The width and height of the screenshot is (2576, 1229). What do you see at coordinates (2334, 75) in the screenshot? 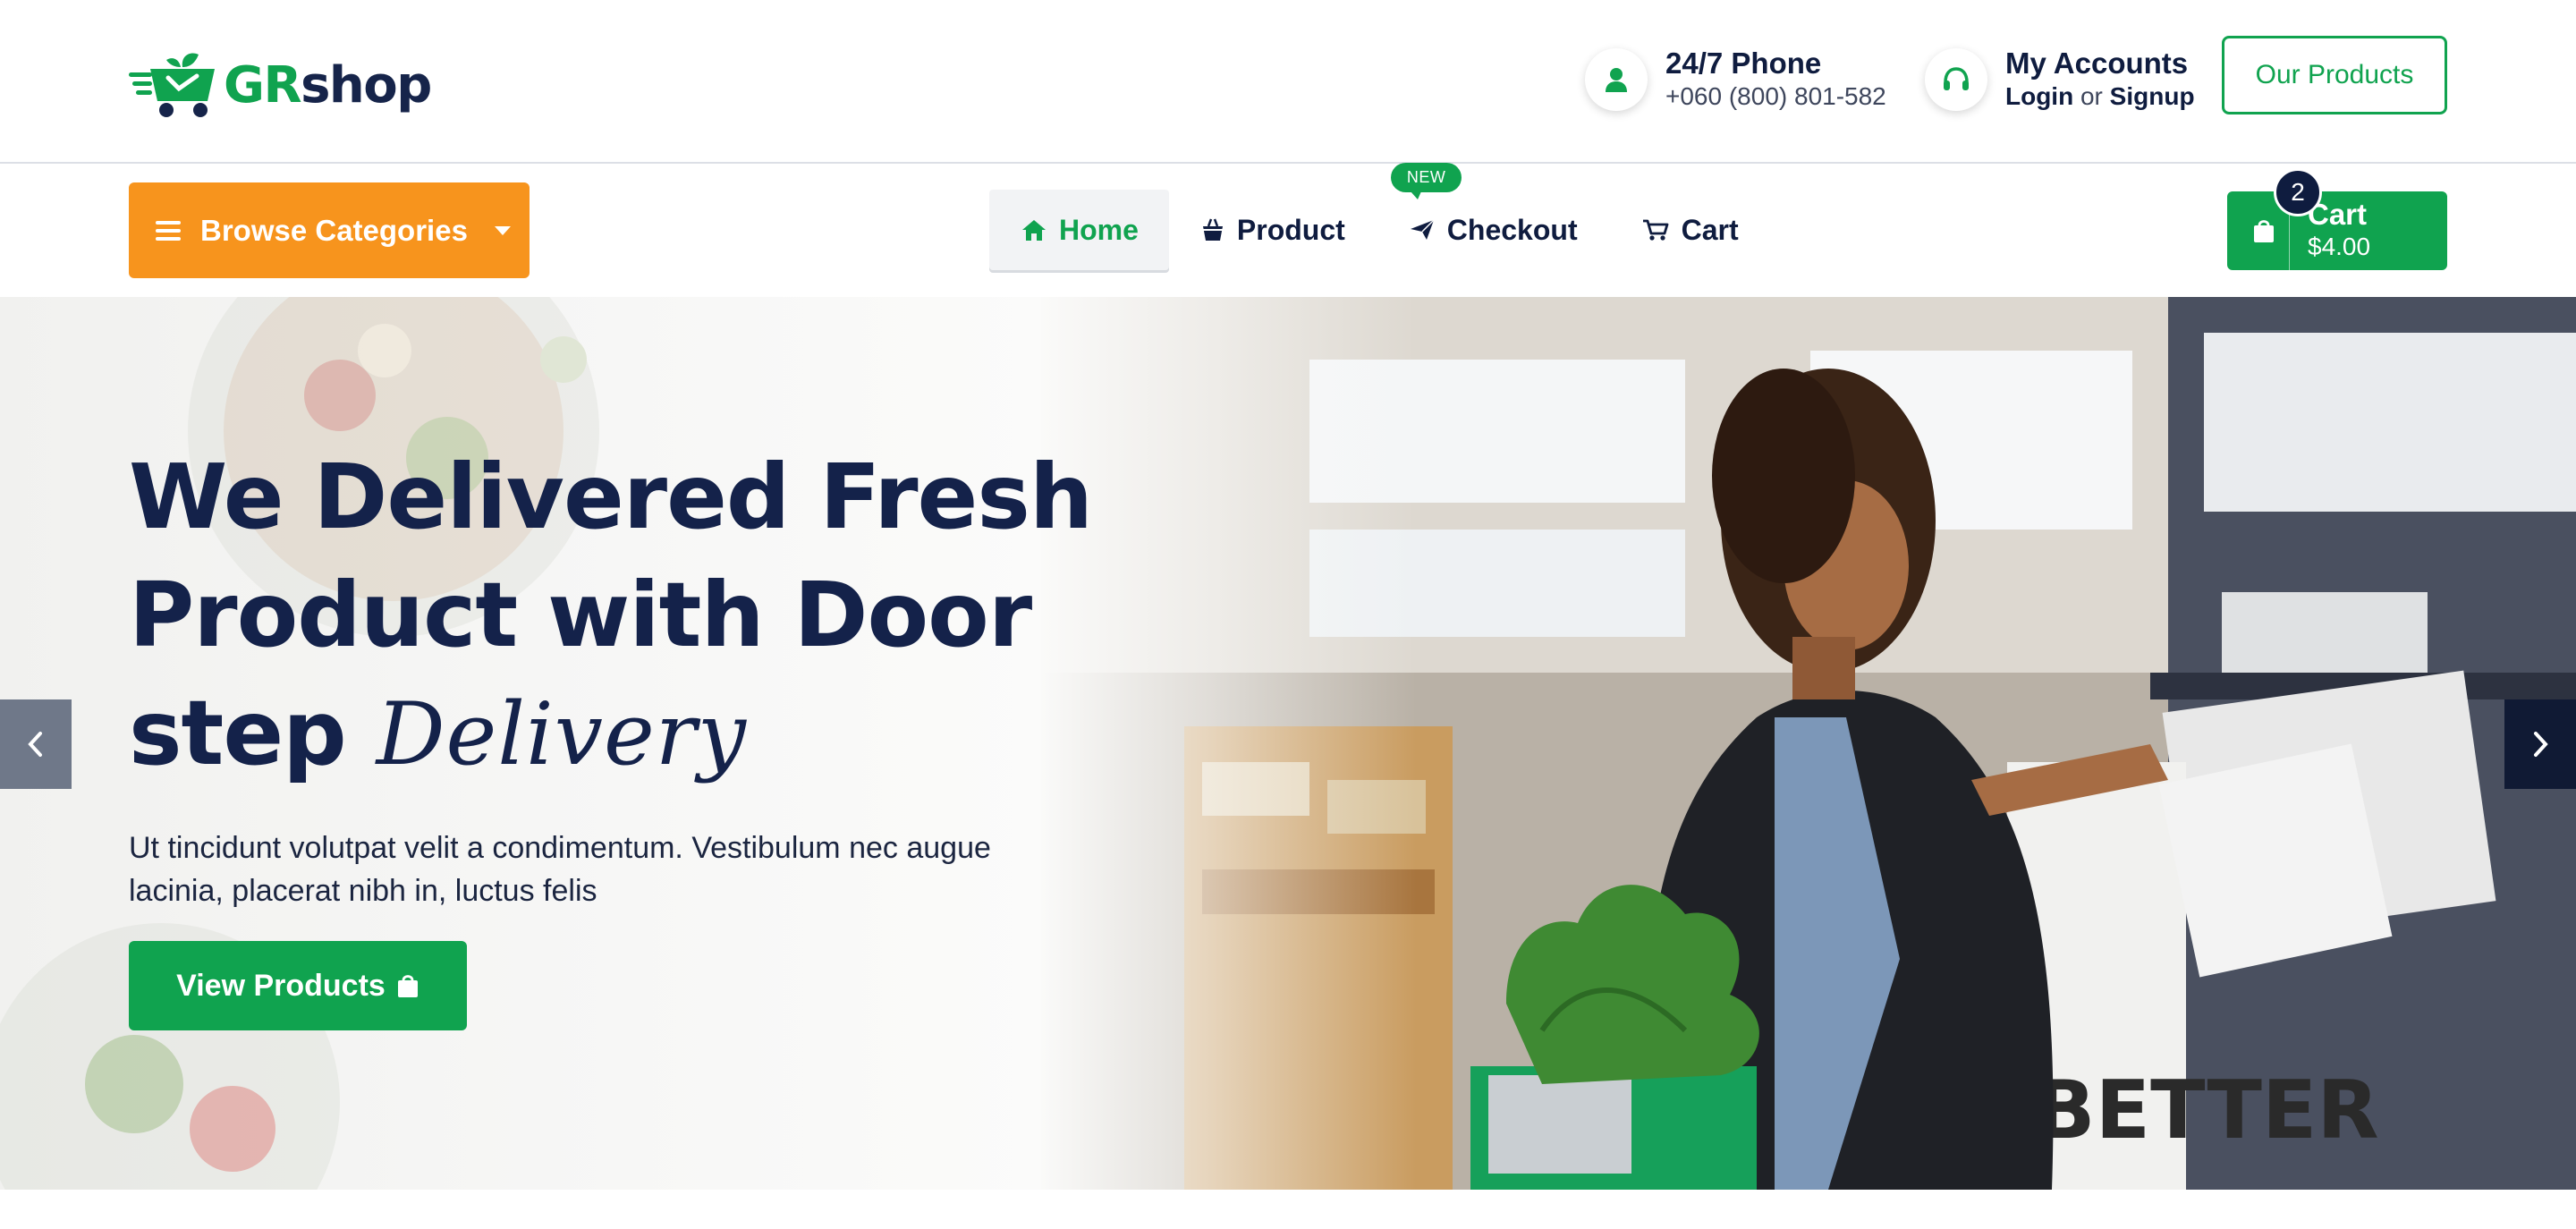
I see `our-products-button: Our Products` at bounding box center [2334, 75].